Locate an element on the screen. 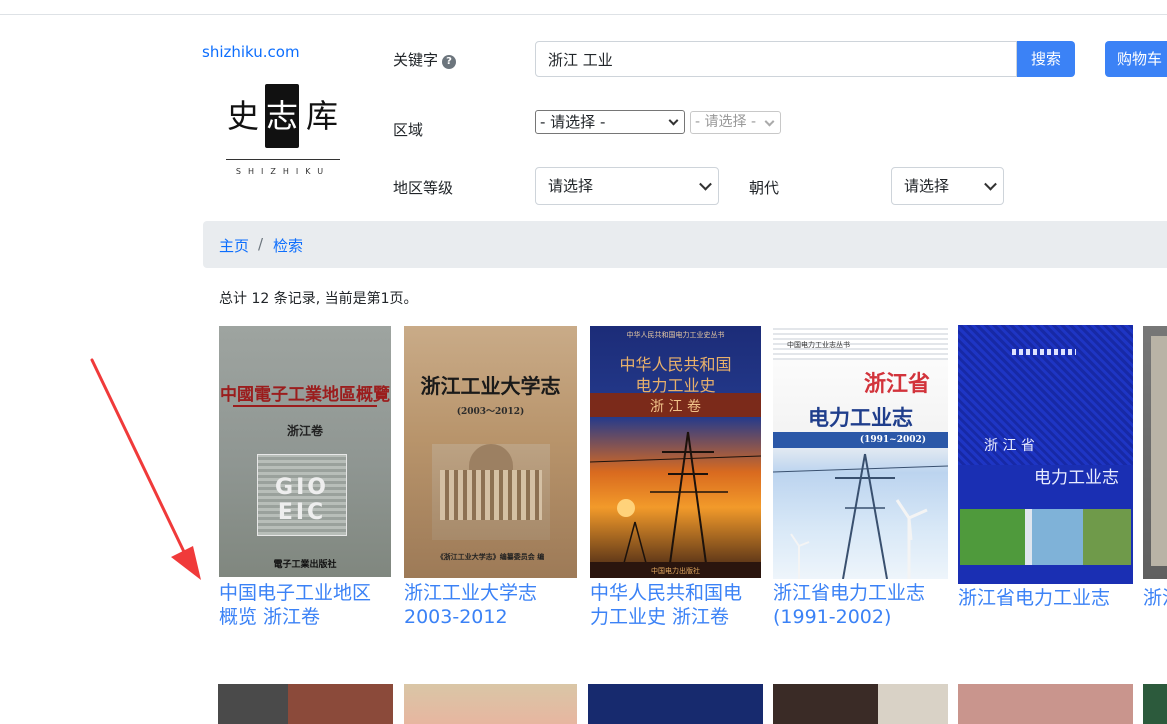 This screenshot has height=724, width=1167. book-cover-image: 中國電子工業地區概覽 浙江卷 GIO EIC 電子工業出版社 is located at coordinates (305, 451).